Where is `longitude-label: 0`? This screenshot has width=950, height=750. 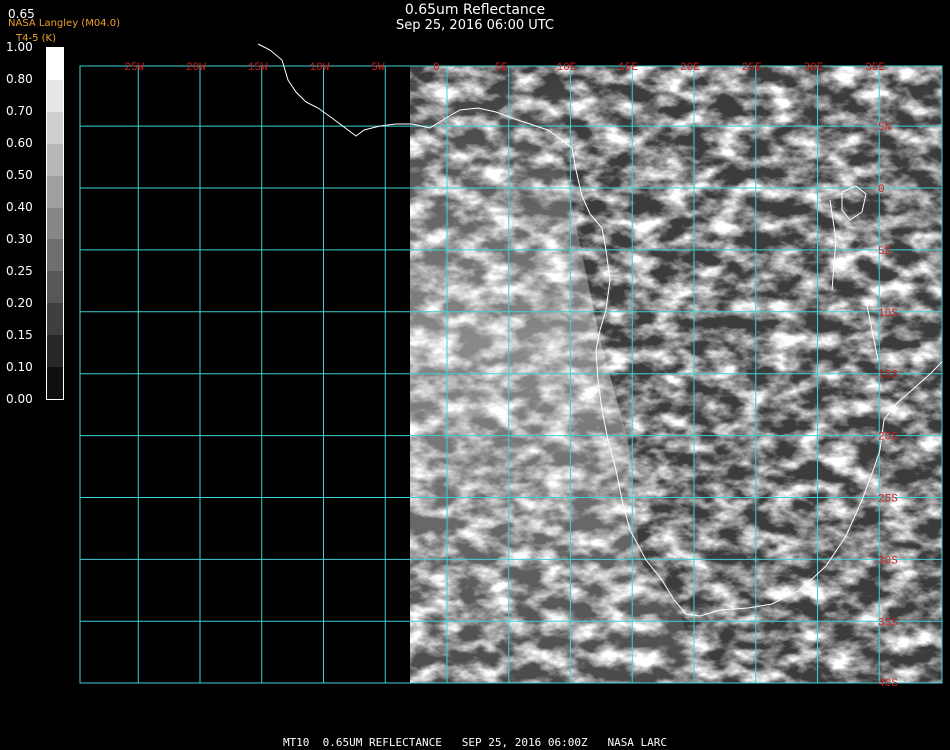
longitude-label: 0 is located at coordinates (436, 68).